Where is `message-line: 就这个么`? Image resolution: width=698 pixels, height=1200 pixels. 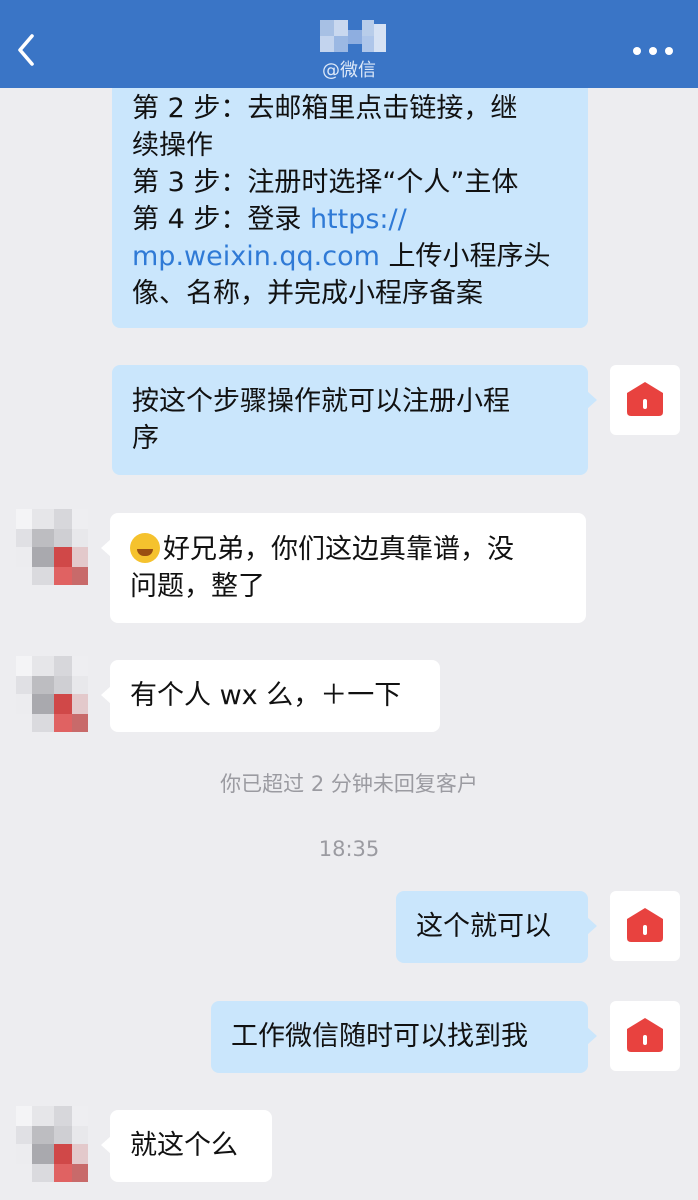 message-line: 就这个么 is located at coordinates (184, 1145).